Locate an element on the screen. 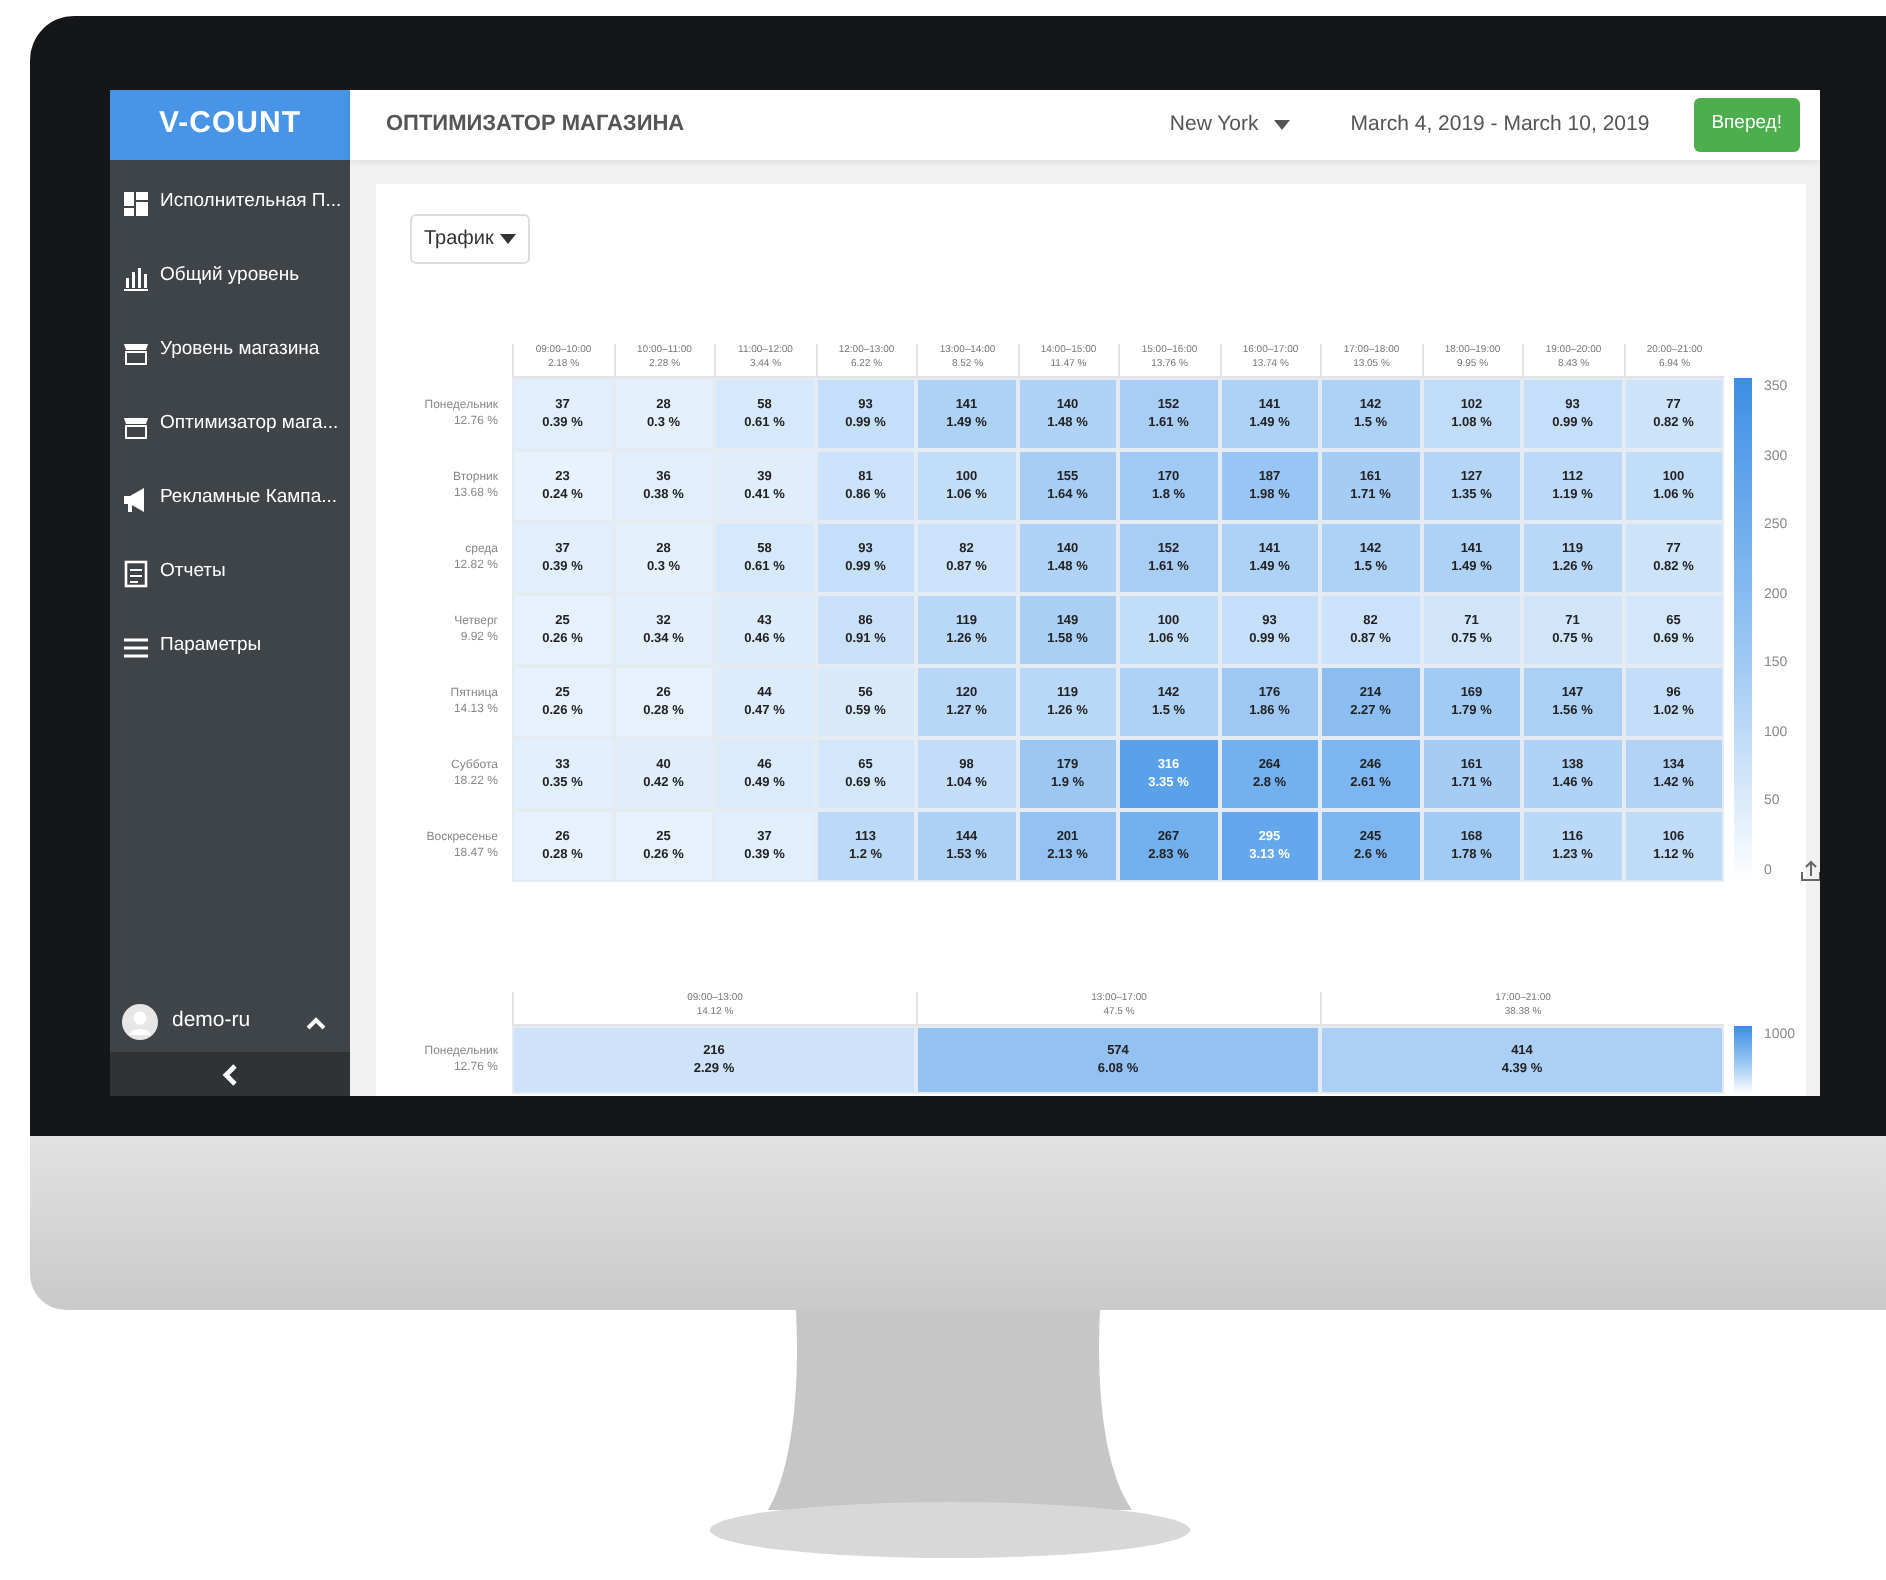 Image resolution: width=1886 pixels, height=1580 pixels. sidebar-item: Отчеты is located at coordinates (230, 573).